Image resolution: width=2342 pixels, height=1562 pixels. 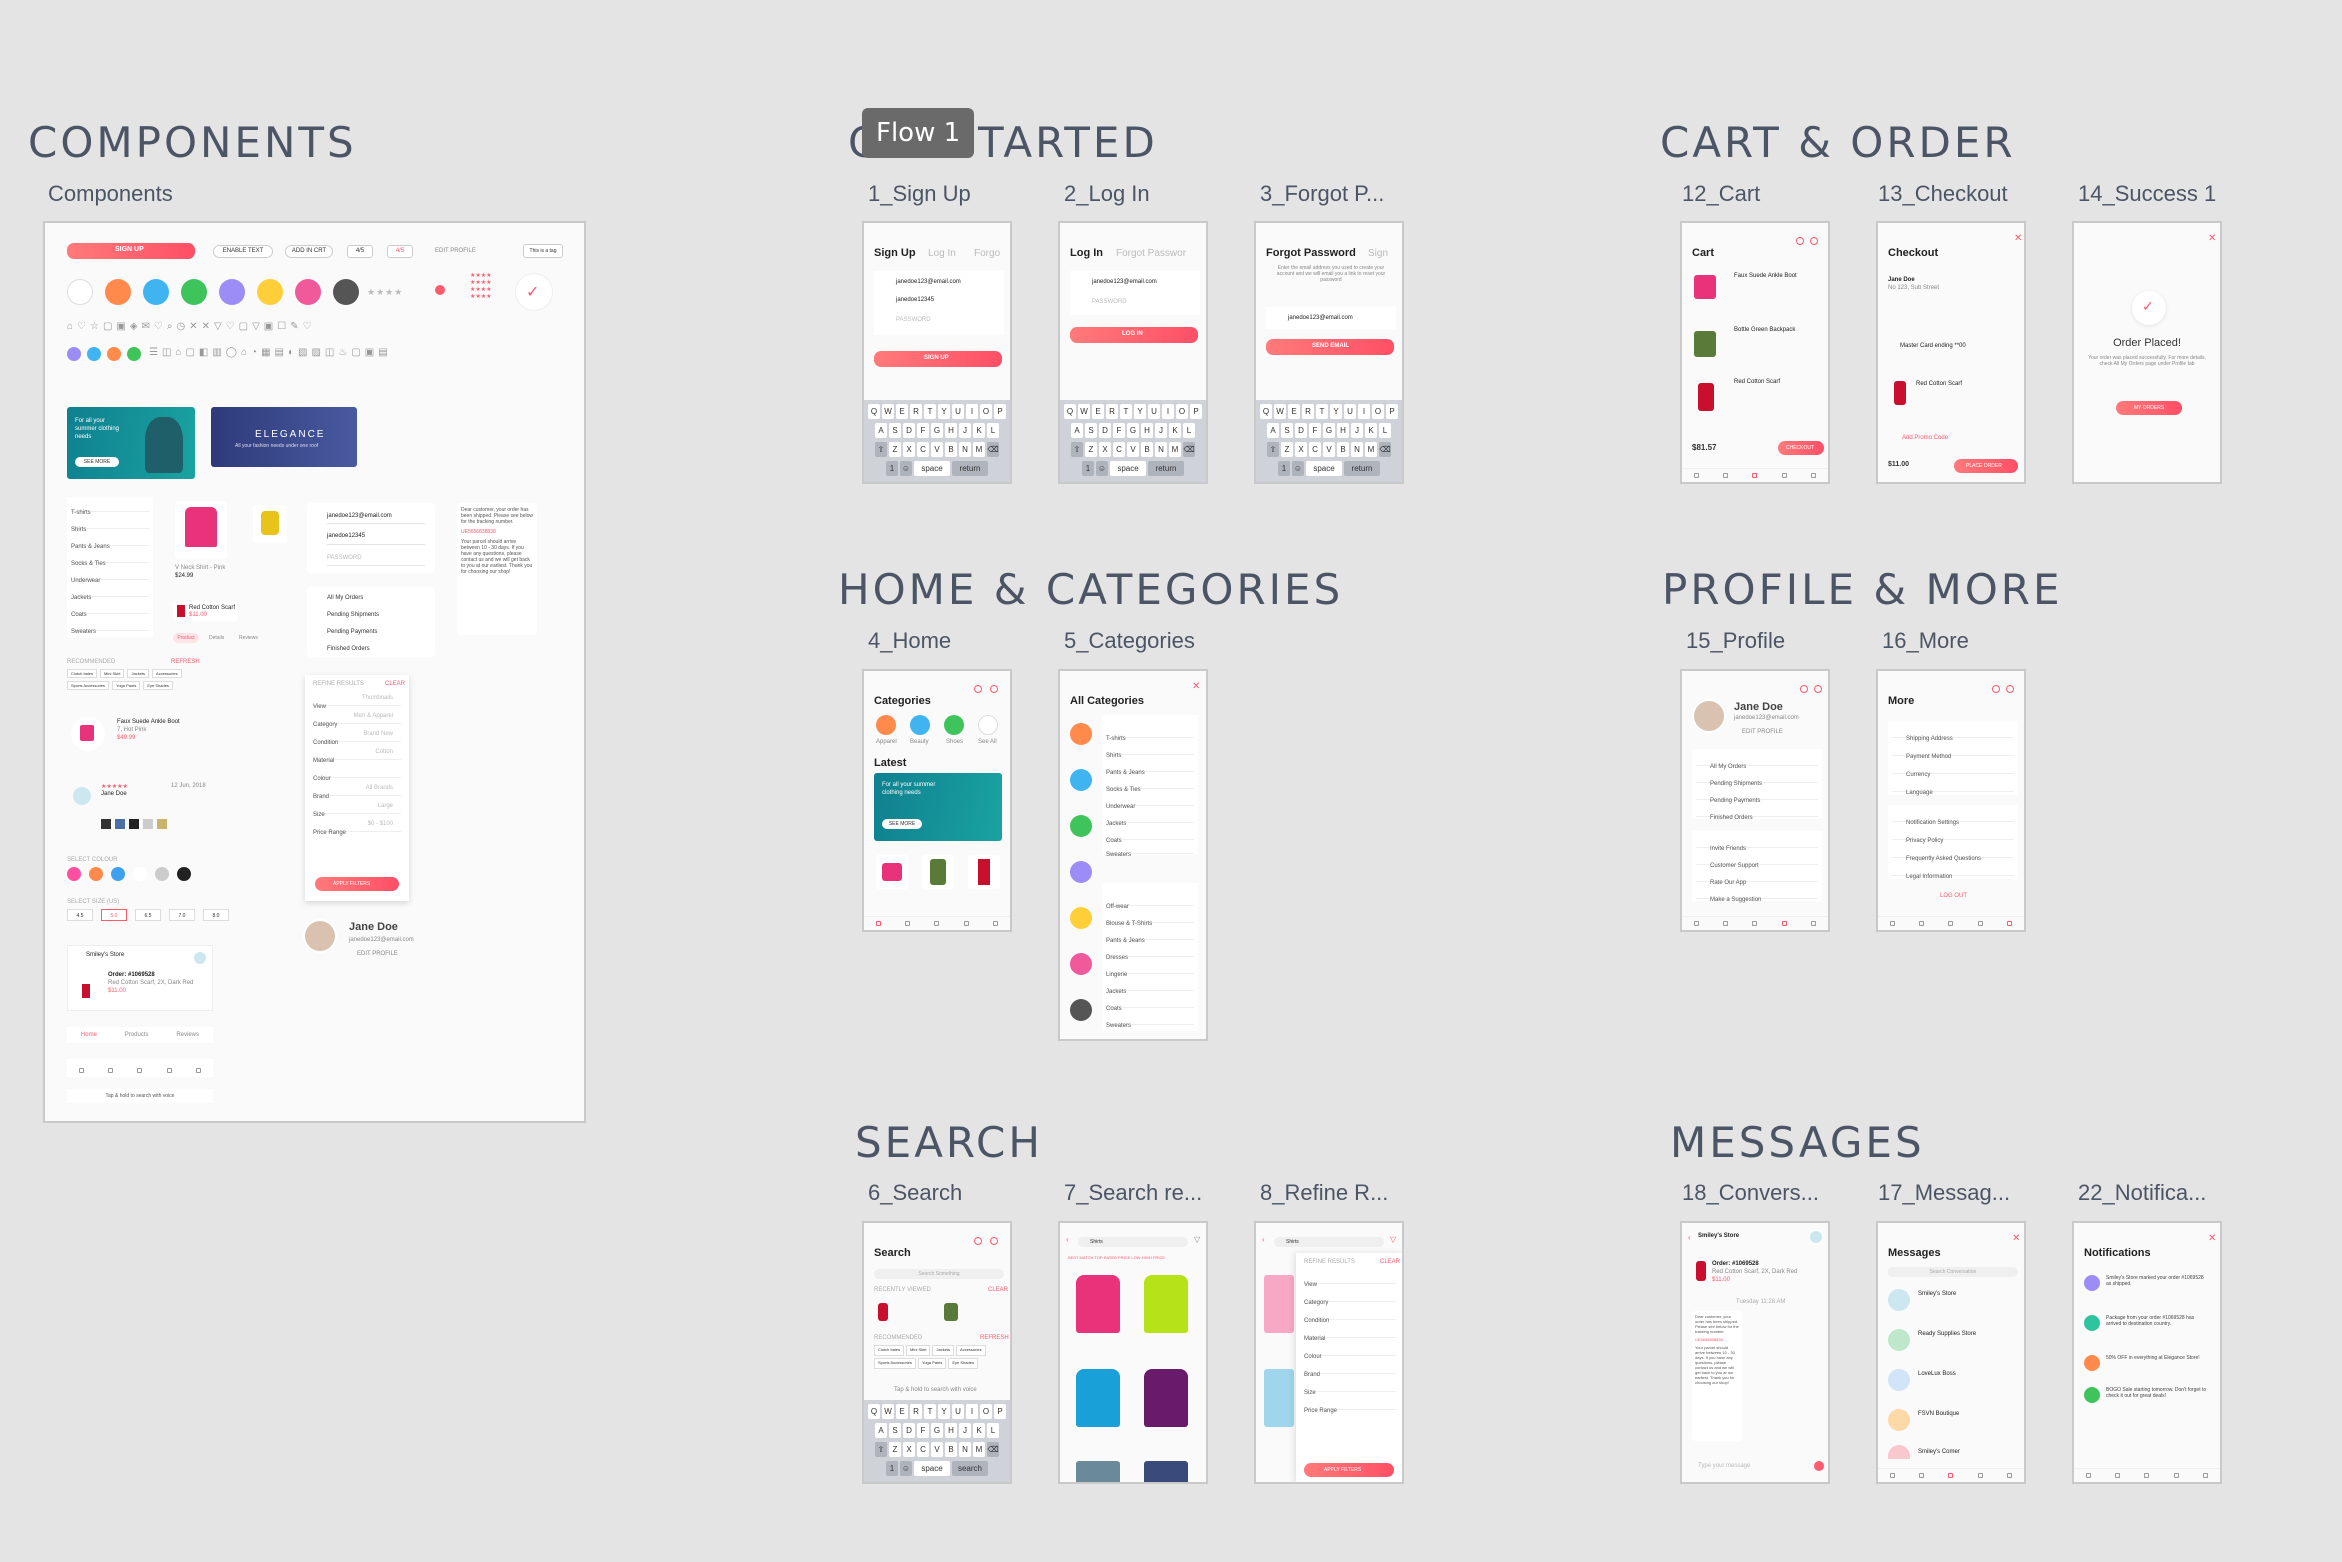 I want to click on list-item: Language, so click(x=1919, y=793).